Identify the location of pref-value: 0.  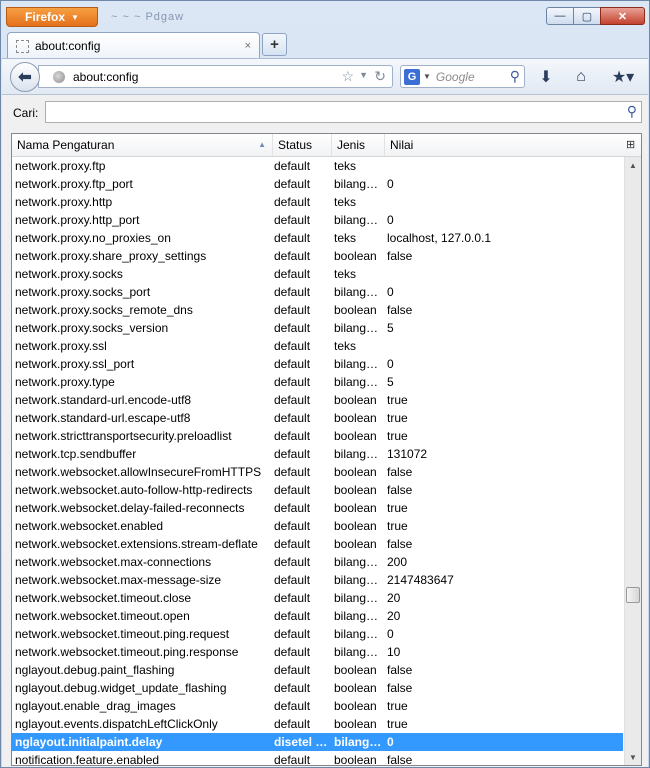
(390, 364).